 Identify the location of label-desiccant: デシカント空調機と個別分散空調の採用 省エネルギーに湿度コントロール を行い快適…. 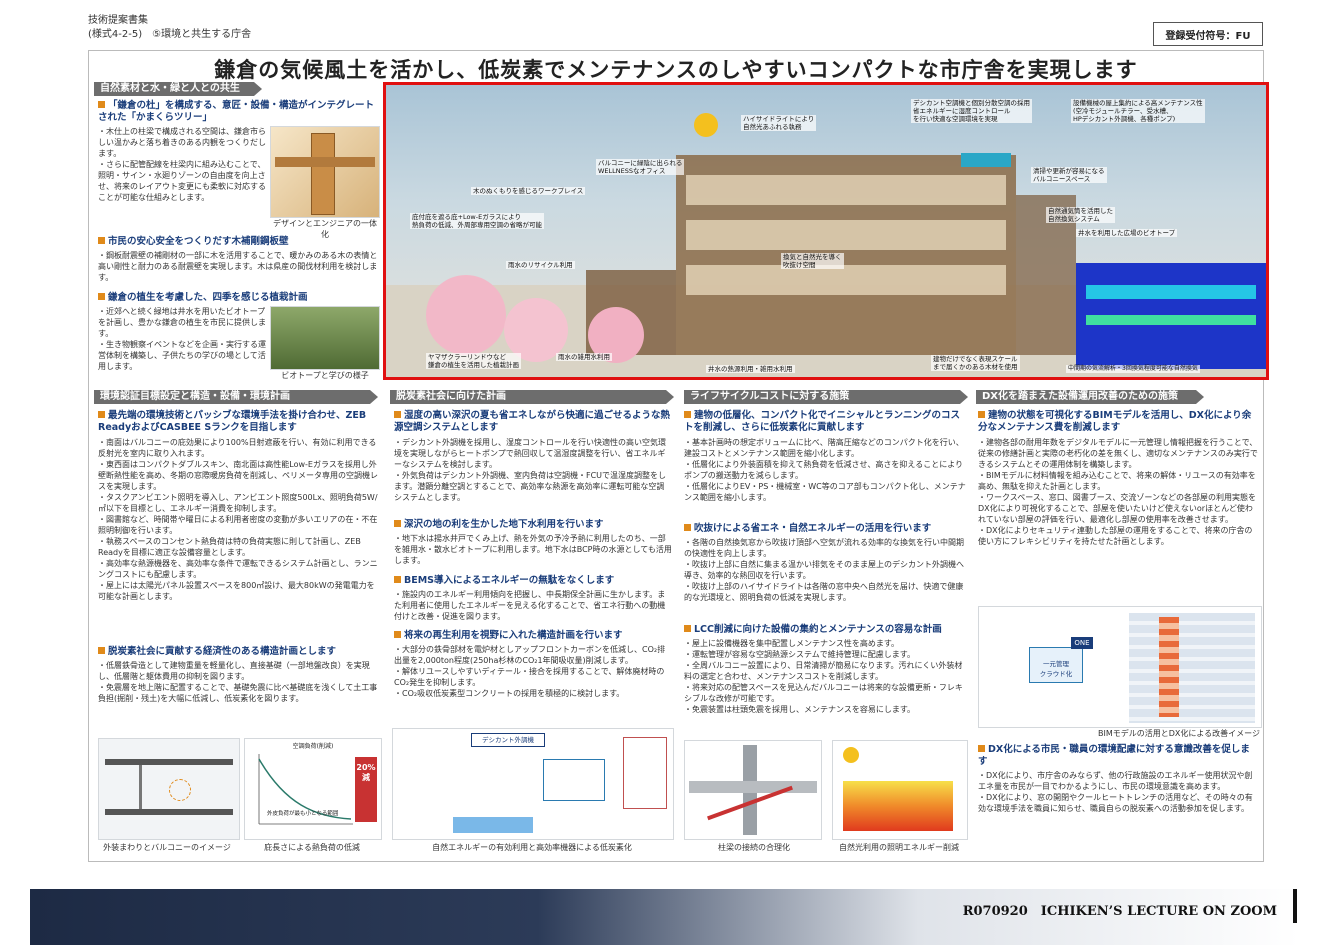
(971, 111).